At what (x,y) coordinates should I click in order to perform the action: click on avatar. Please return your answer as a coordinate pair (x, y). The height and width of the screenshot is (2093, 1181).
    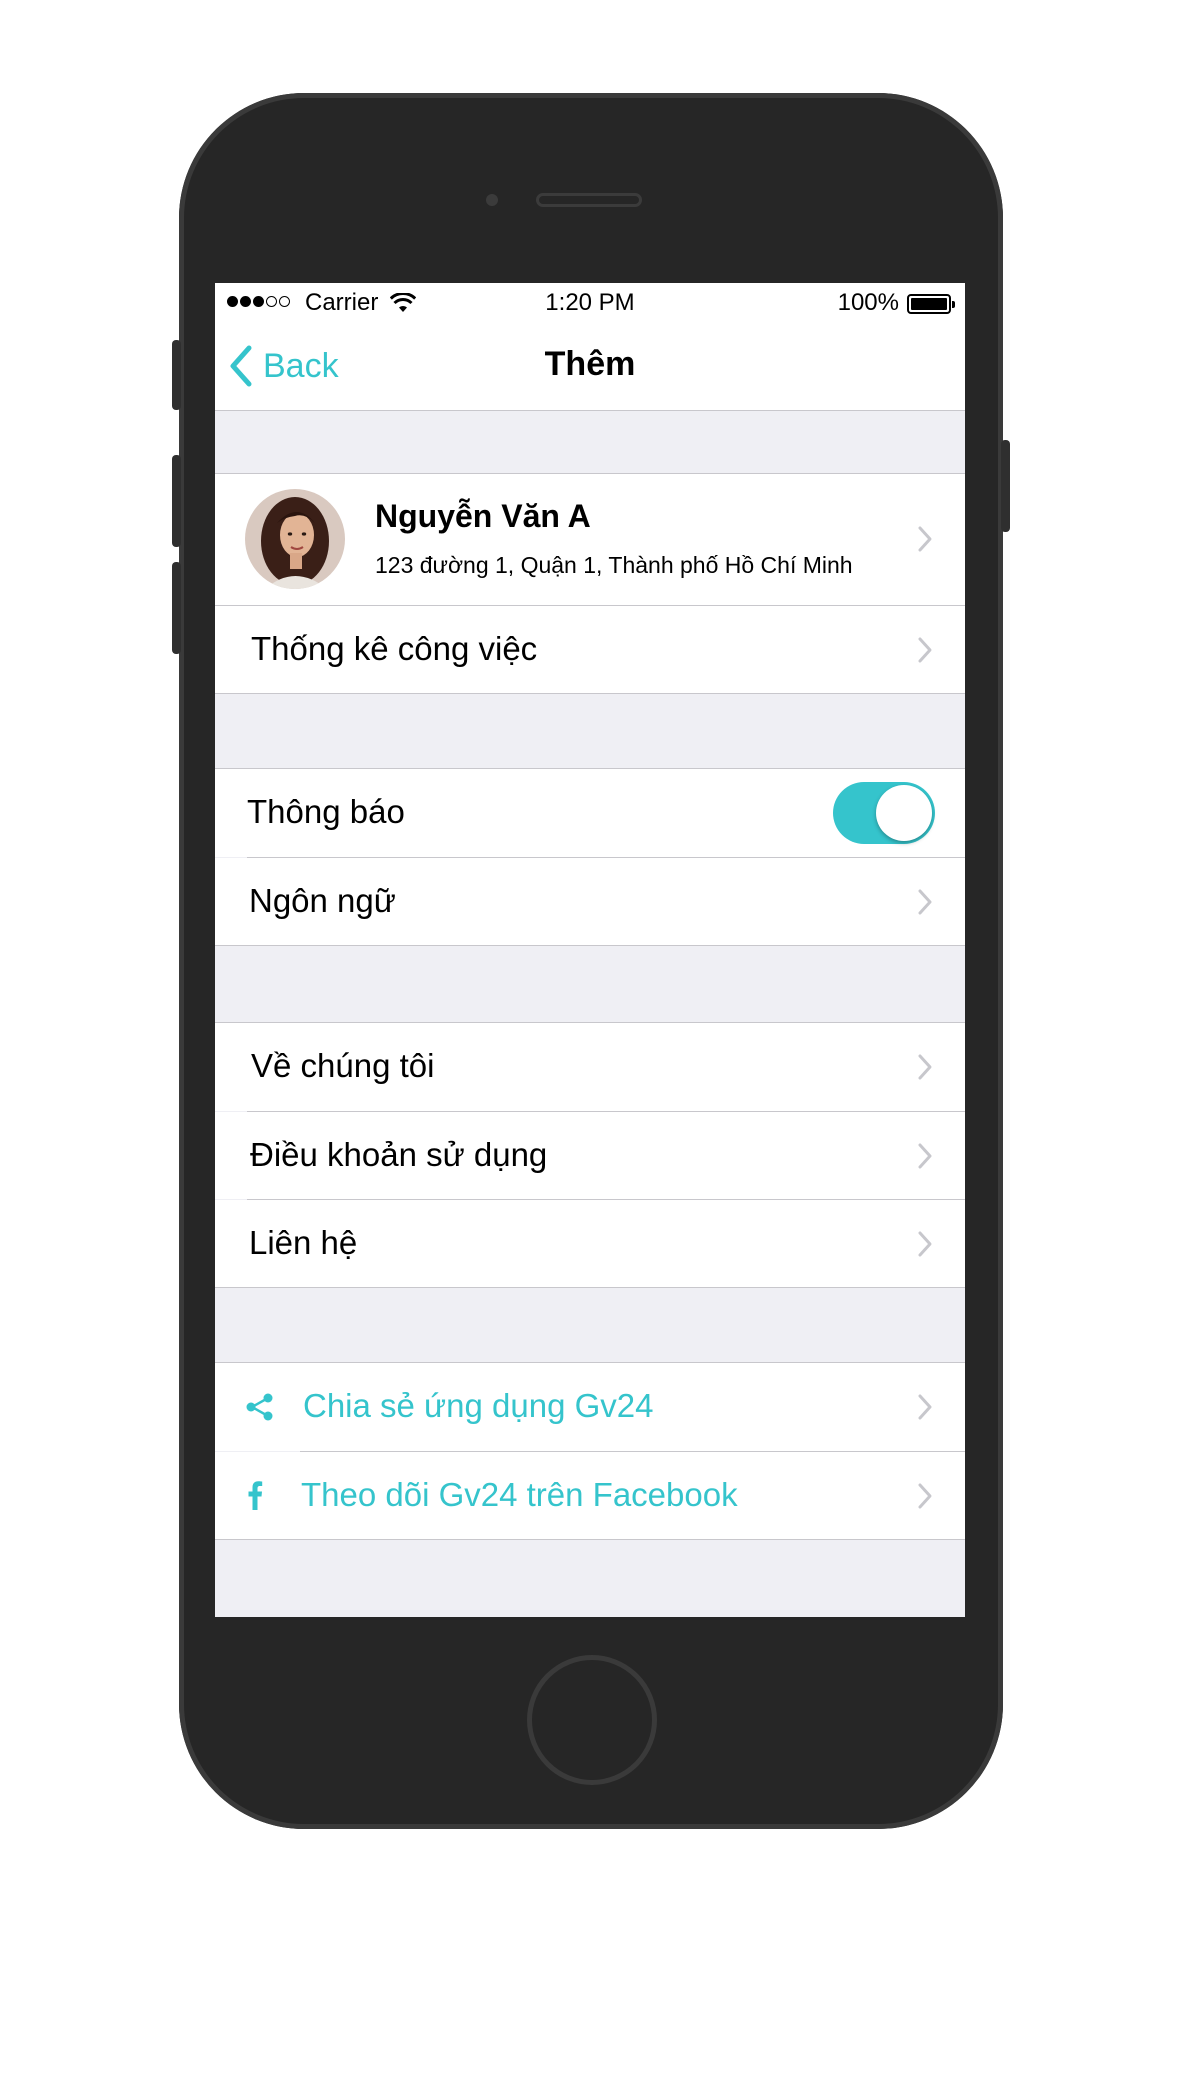
    Looking at the image, I should click on (295, 539).